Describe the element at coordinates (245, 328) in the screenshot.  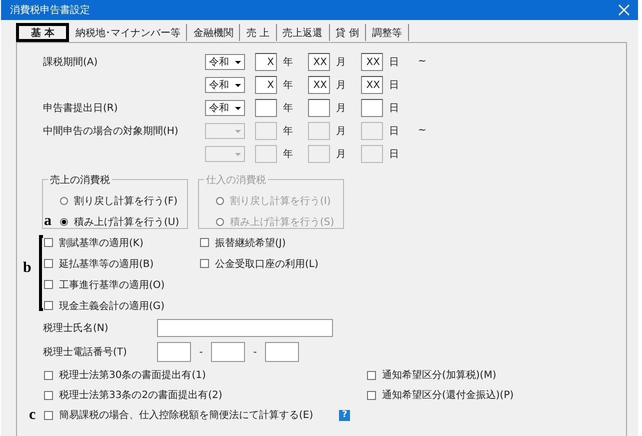
I see `name-field` at that location.